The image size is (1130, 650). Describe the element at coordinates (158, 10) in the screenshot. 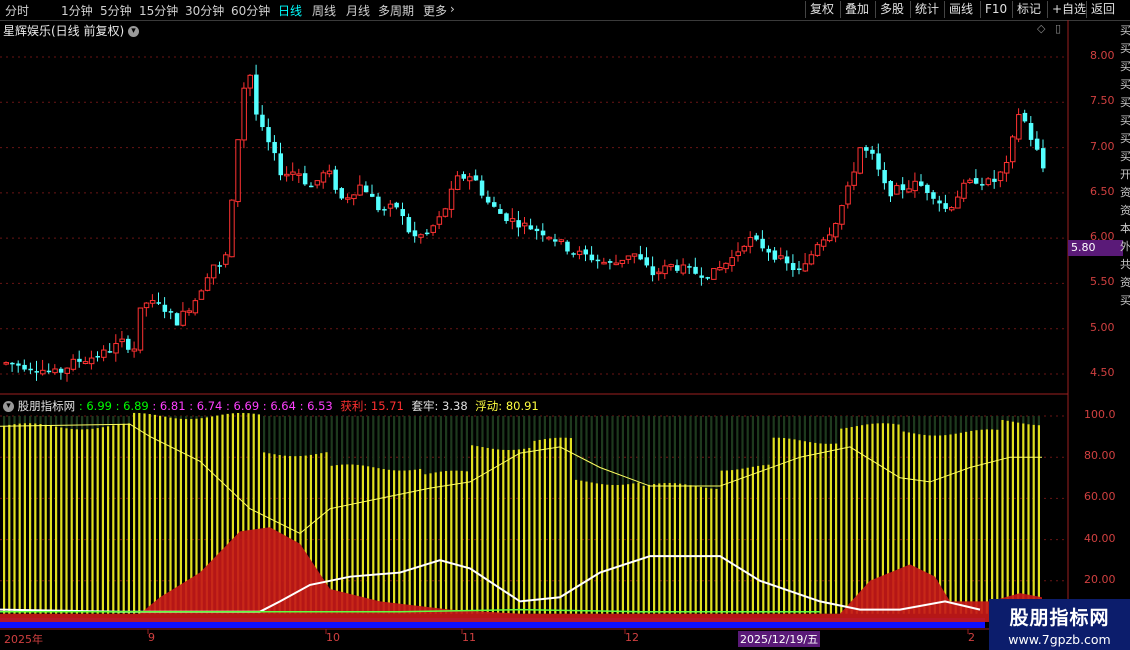

I see `tab-15min: 15分钟` at that location.